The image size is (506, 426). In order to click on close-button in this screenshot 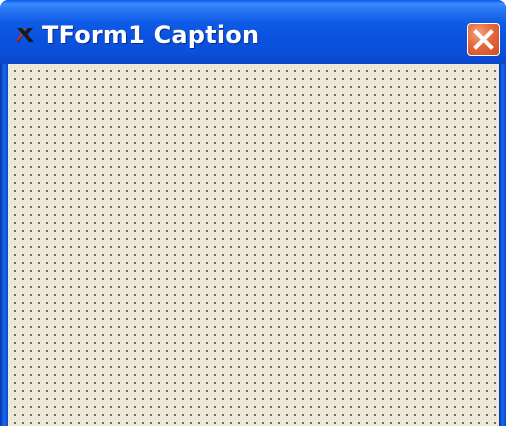, I will do `click(483, 39)`.